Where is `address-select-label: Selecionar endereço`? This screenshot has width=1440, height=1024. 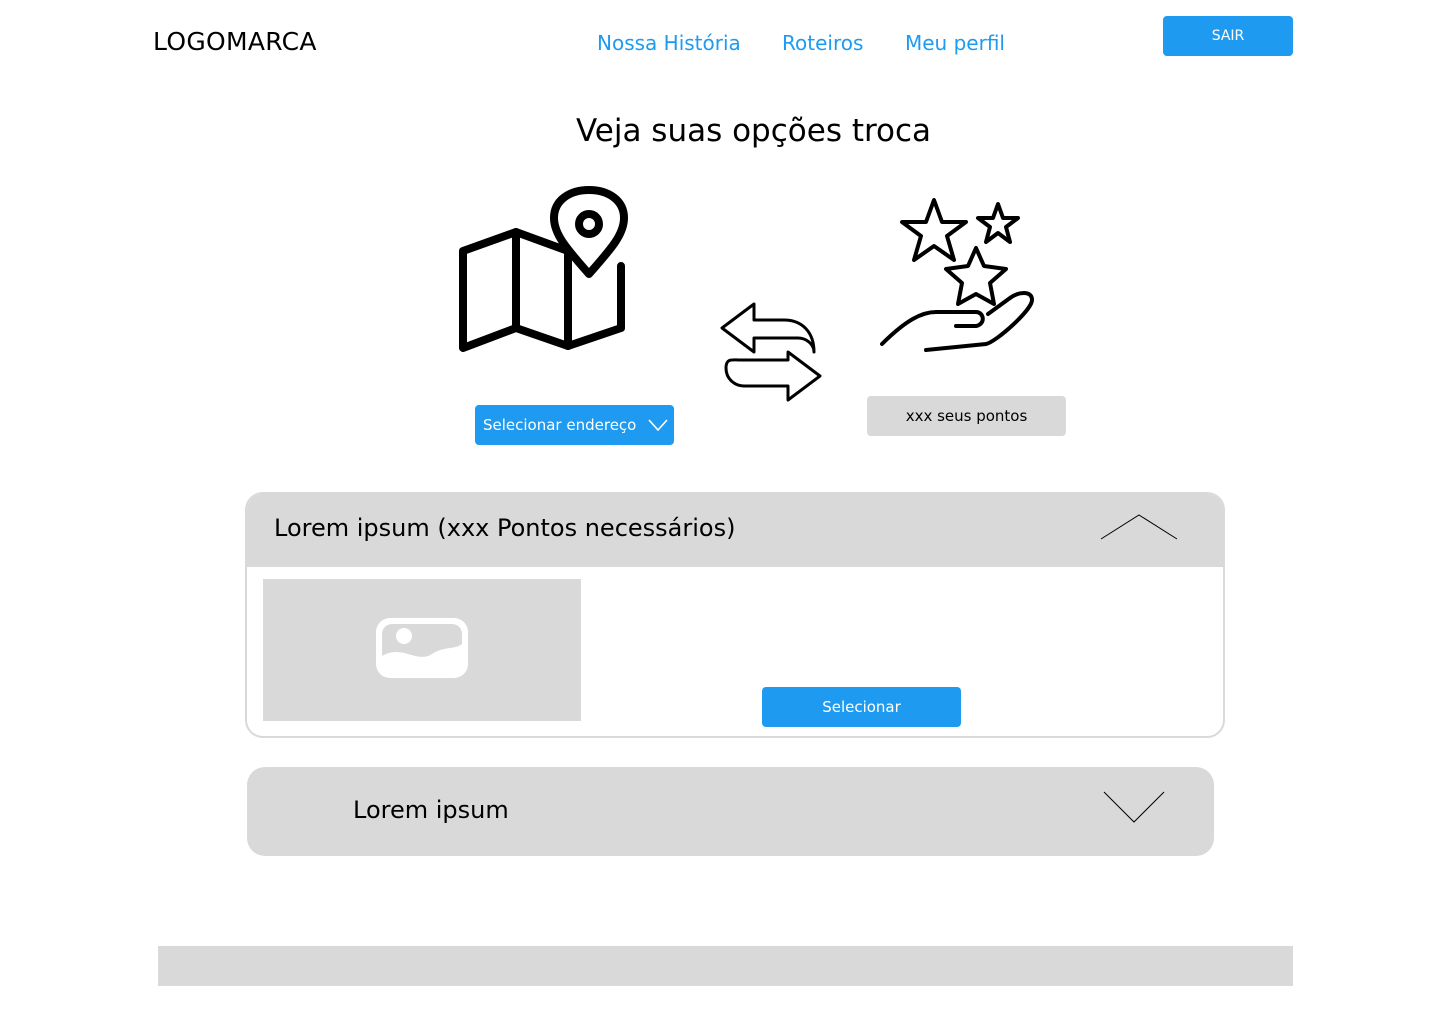
address-select-label: Selecionar endereço is located at coordinates (560, 425).